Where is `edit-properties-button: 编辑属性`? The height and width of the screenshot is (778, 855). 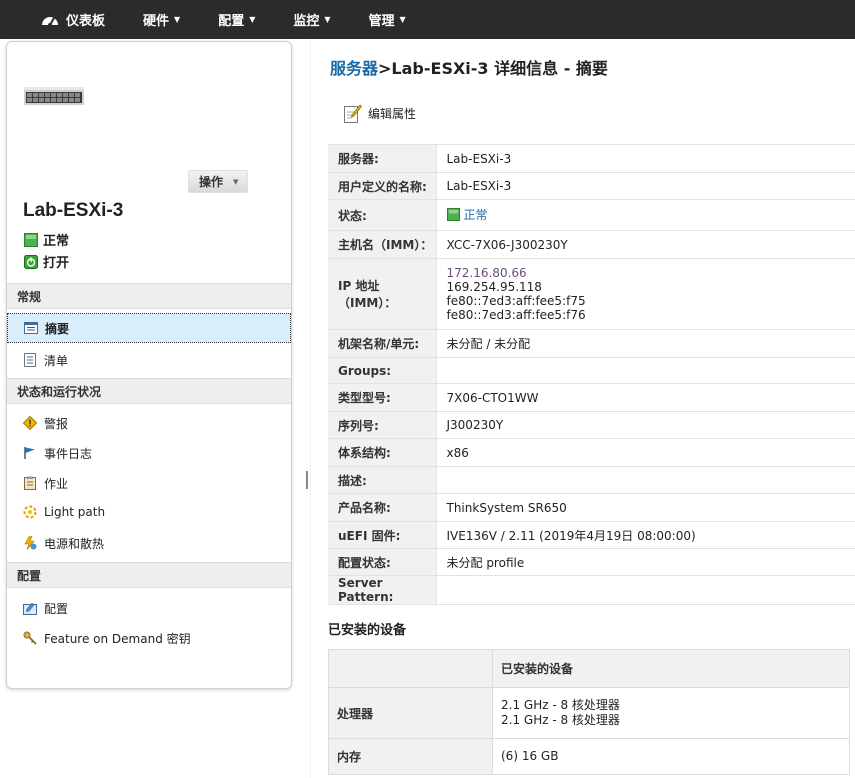 edit-properties-button: 编辑属性 is located at coordinates (380, 113).